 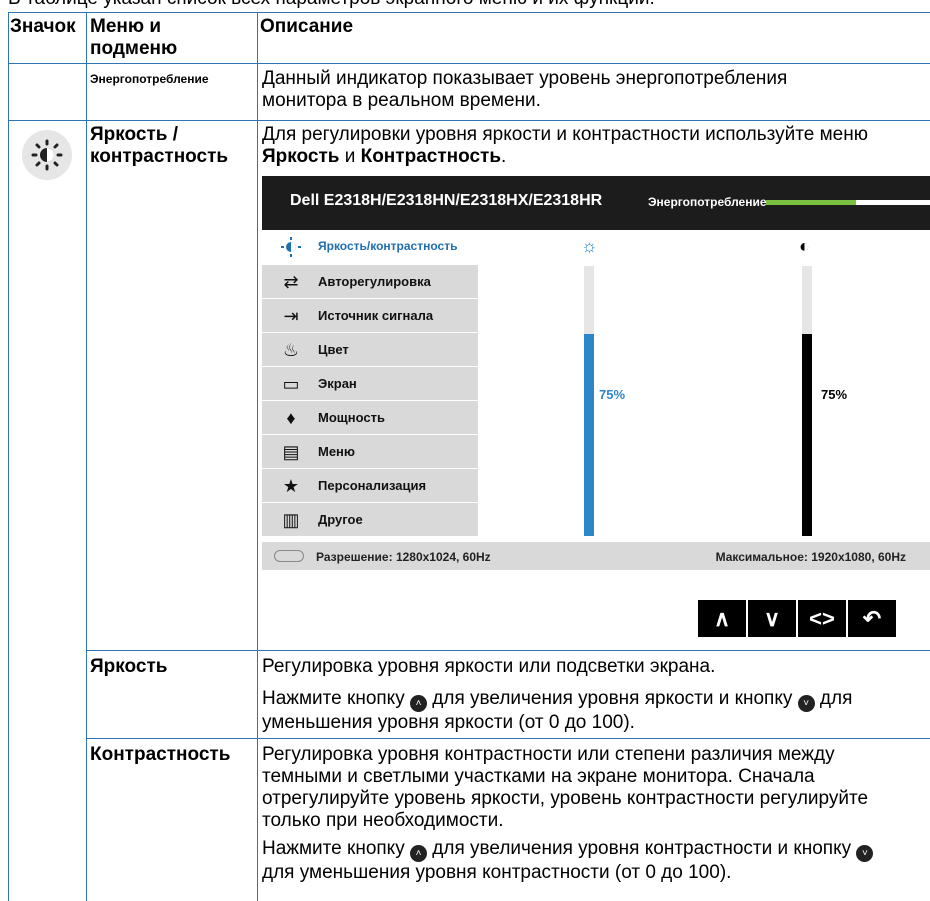 I want to click on osd-menu-item-personalize: ★ Персонализация, so click(x=370, y=485).